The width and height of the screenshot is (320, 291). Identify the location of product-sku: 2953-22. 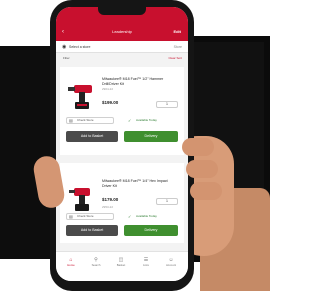
(108, 207).